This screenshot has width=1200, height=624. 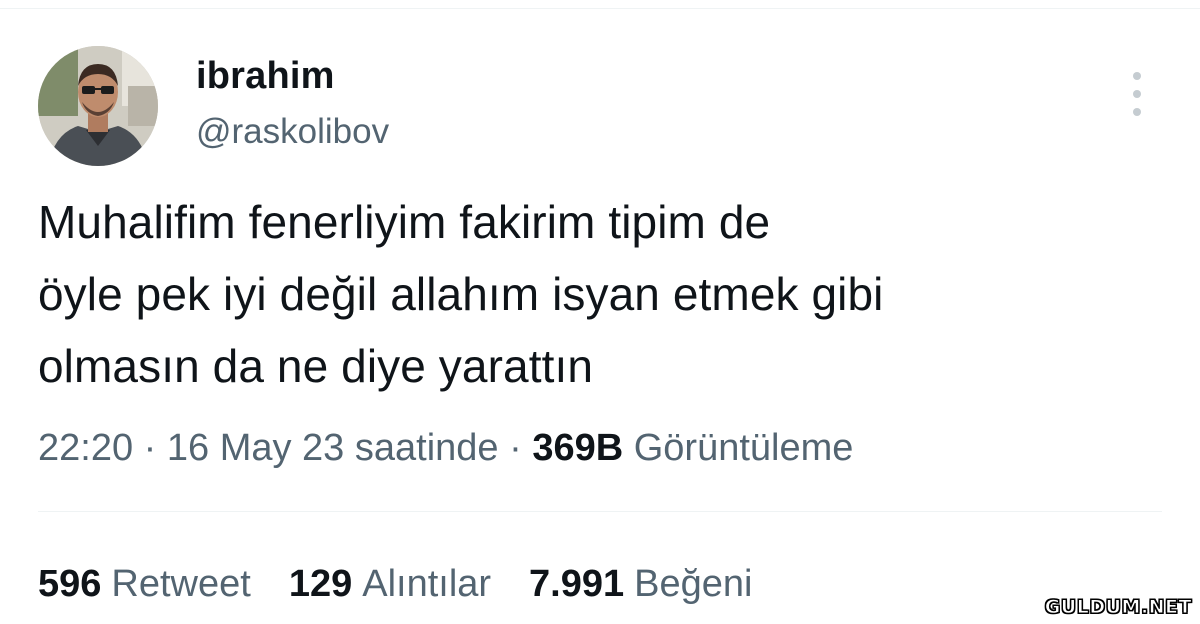 I want to click on avatar, so click(x=98, y=106).